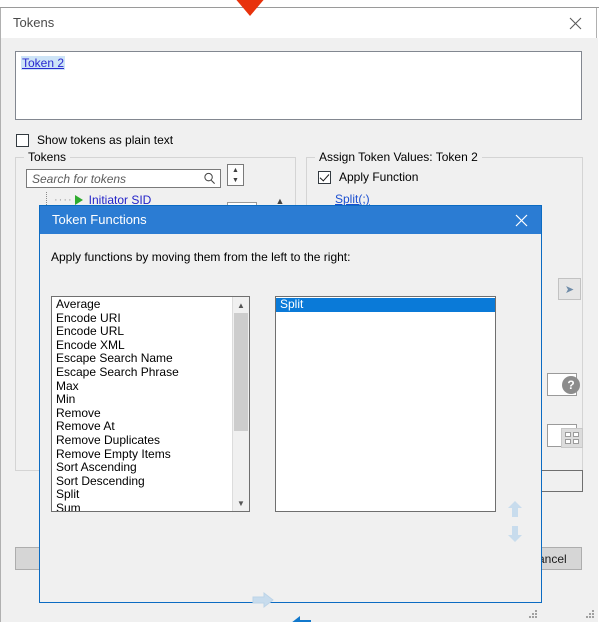 The width and height of the screenshot is (599, 622). What do you see at coordinates (385, 404) in the screenshot?
I see `applied-functions-listbox: Split` at bounding box center [385, 404].